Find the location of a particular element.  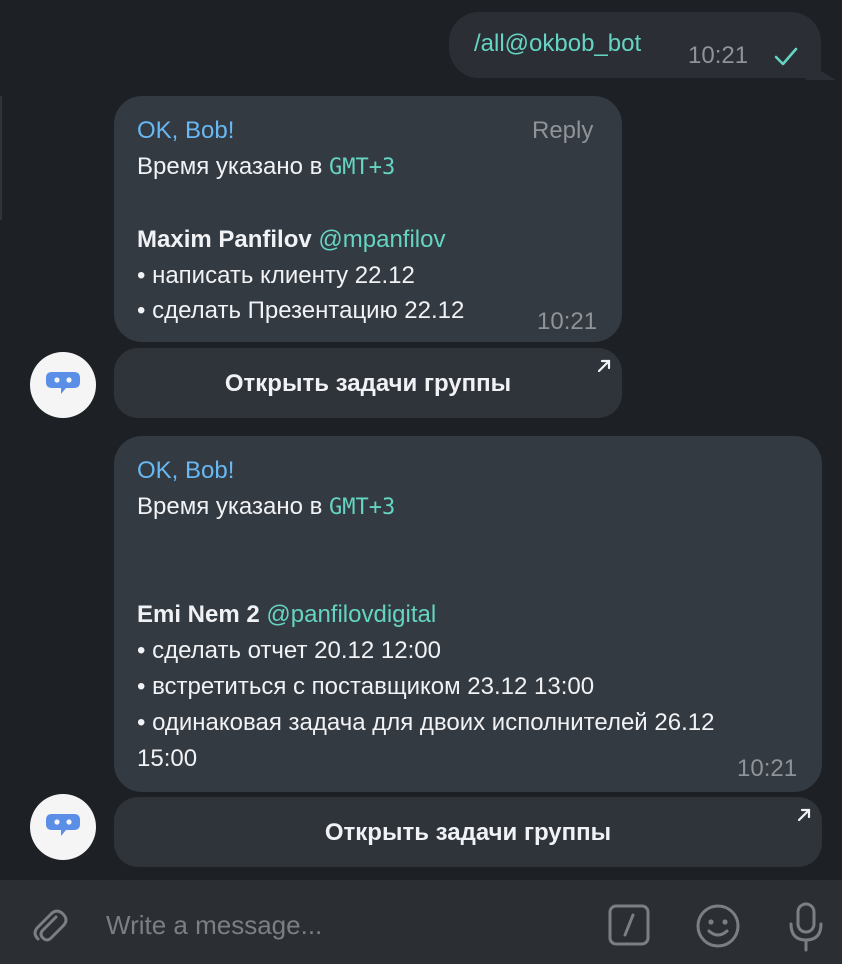

assignee-handle: @panfilovdigital is located at coordinates (351, 614).